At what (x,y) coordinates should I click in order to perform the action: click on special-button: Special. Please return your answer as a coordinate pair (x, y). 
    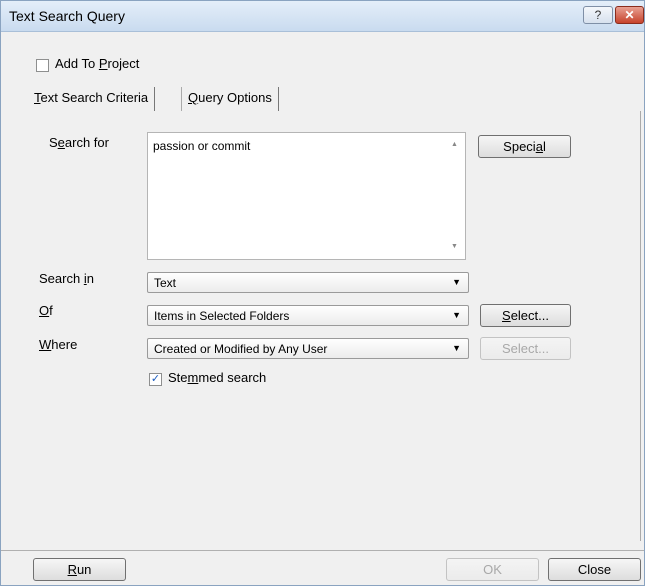
    Looking at the image, I should click on (524, 146).